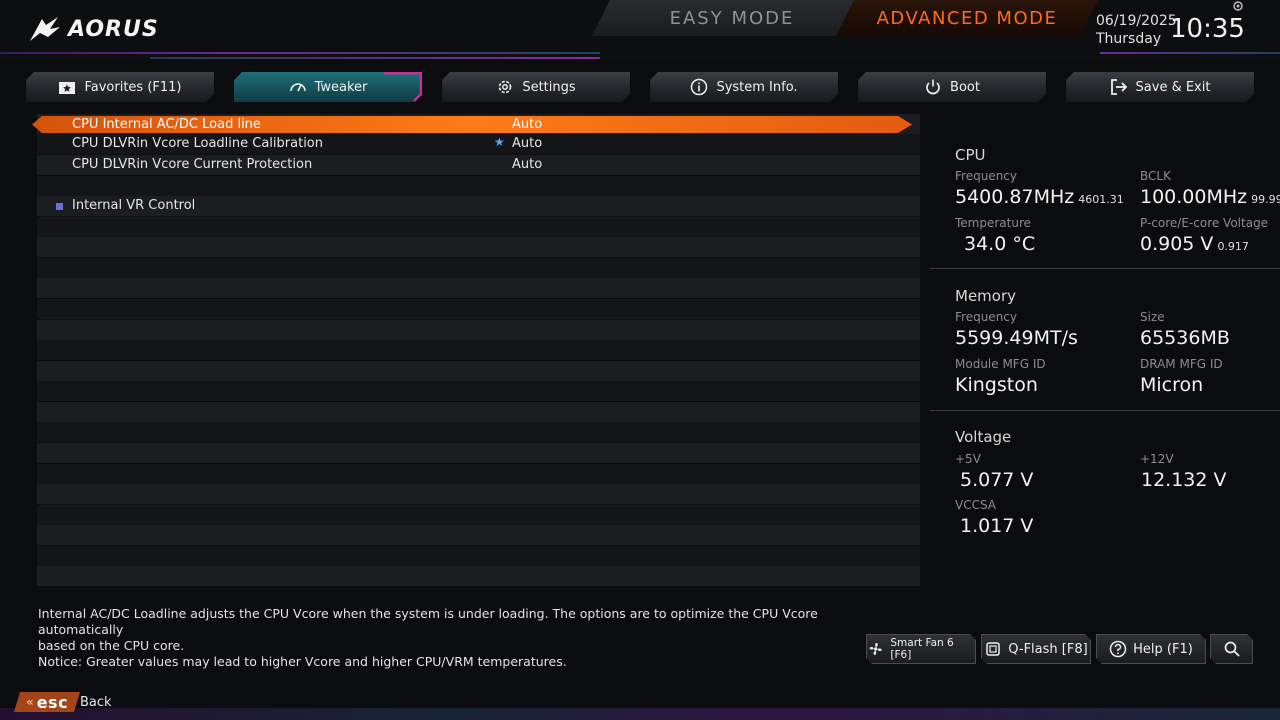 This screenshot has height=720, width=1280. I want to click on voltage-section-title: Voltage, so click(983, 437).